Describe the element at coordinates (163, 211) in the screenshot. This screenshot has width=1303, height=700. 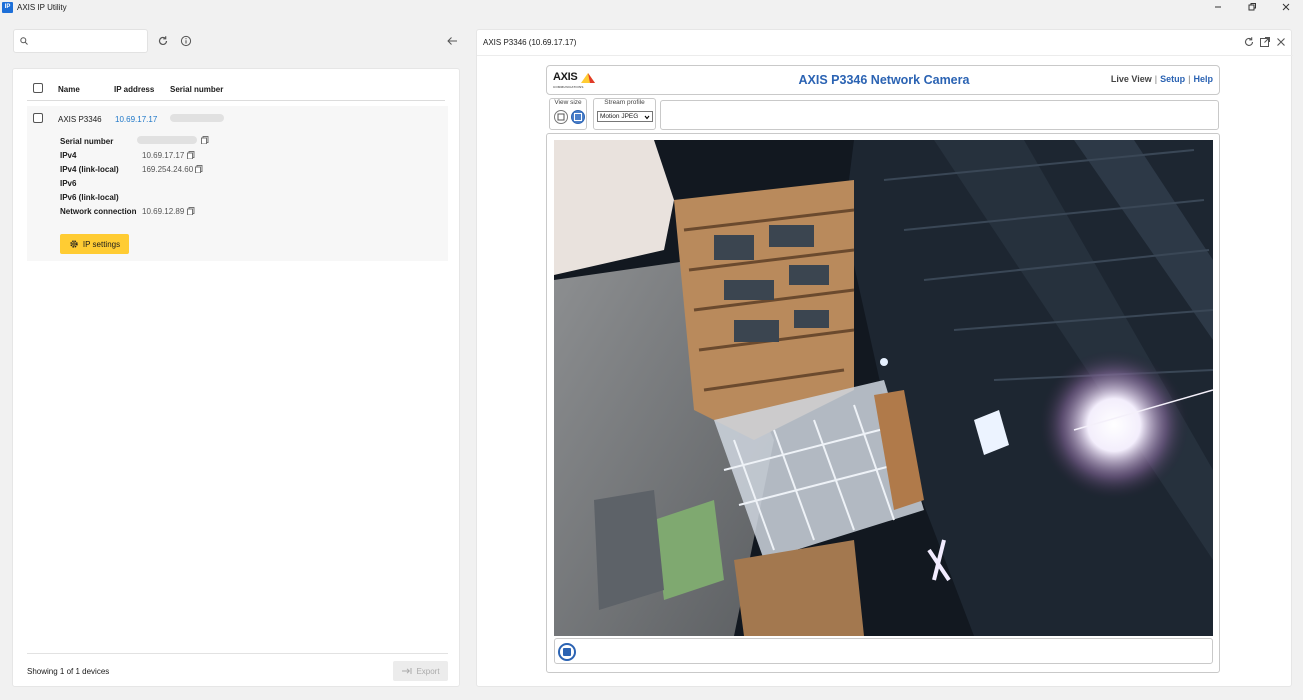
I see `network-connection-value: 10.69.12.89` at that location.